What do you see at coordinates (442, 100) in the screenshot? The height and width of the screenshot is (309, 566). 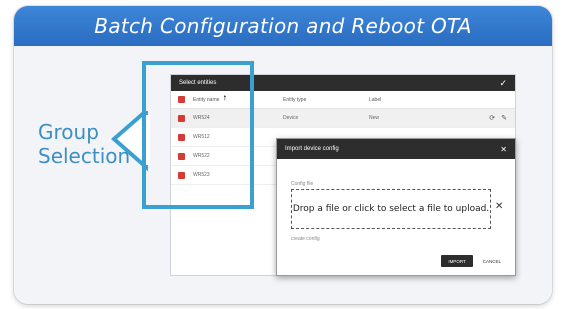 I see `column-header-label: Label` at bounding box center [442, 100].